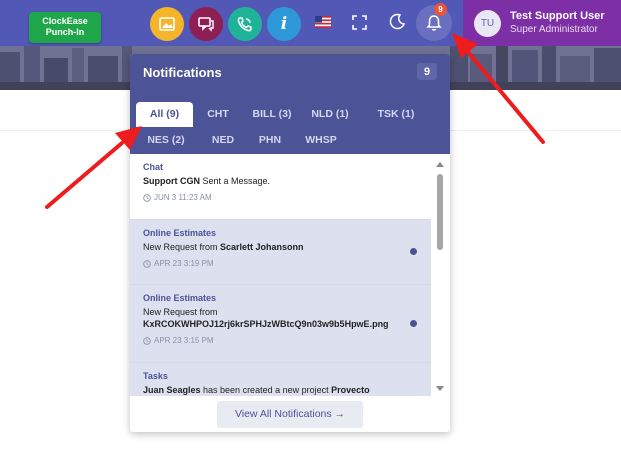 The image size is (621, 458). What do you see at coordinates (330, 114) in the screenshot?
I see `tab-nld: NLD (1)` at bounding box center [330, 114].